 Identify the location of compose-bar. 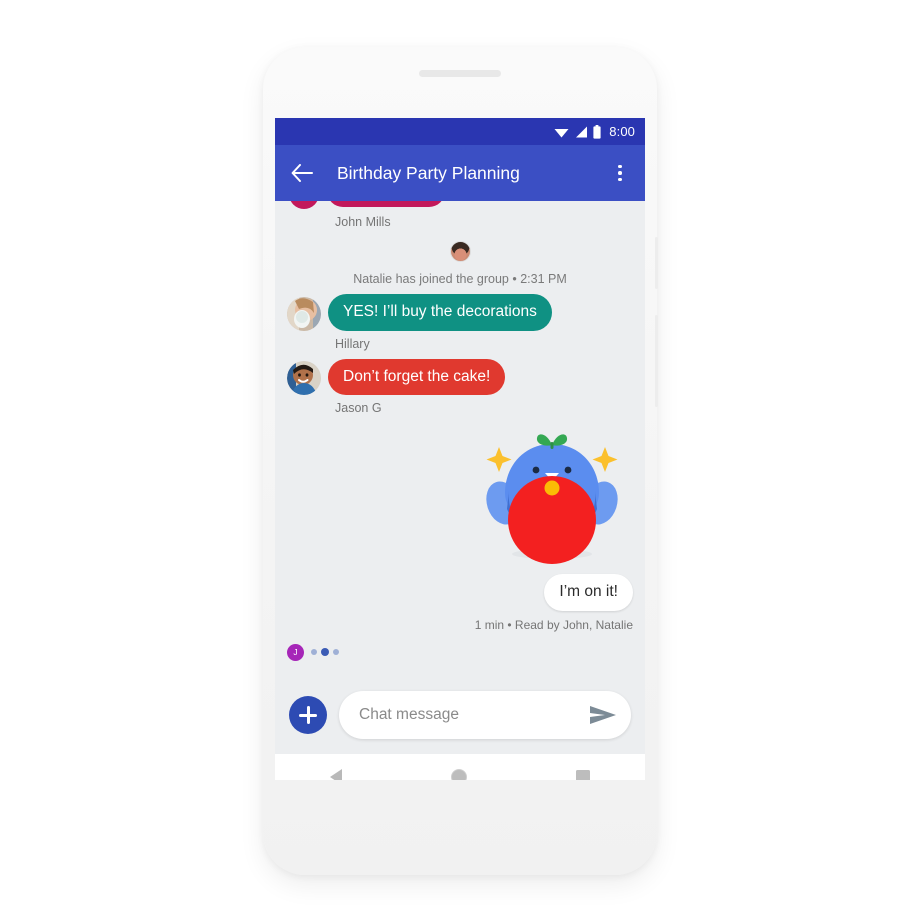
(460, 715).